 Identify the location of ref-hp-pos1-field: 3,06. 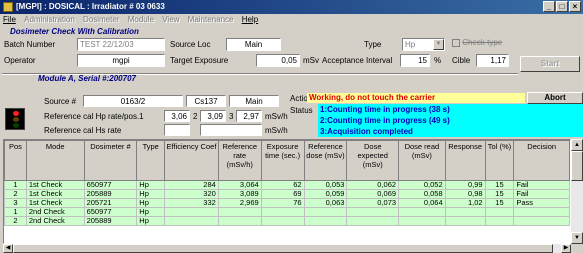
(177, 116).